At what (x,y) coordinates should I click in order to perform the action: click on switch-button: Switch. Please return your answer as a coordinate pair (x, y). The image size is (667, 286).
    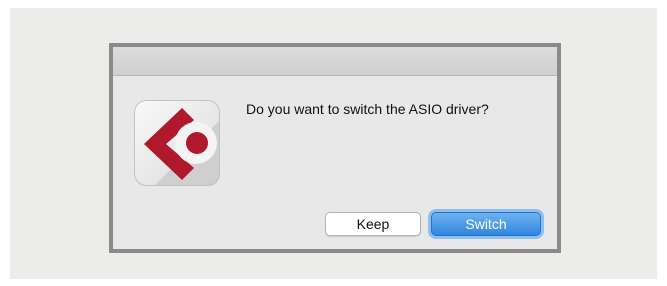
    Looking at the image, I should click on (486, 224).